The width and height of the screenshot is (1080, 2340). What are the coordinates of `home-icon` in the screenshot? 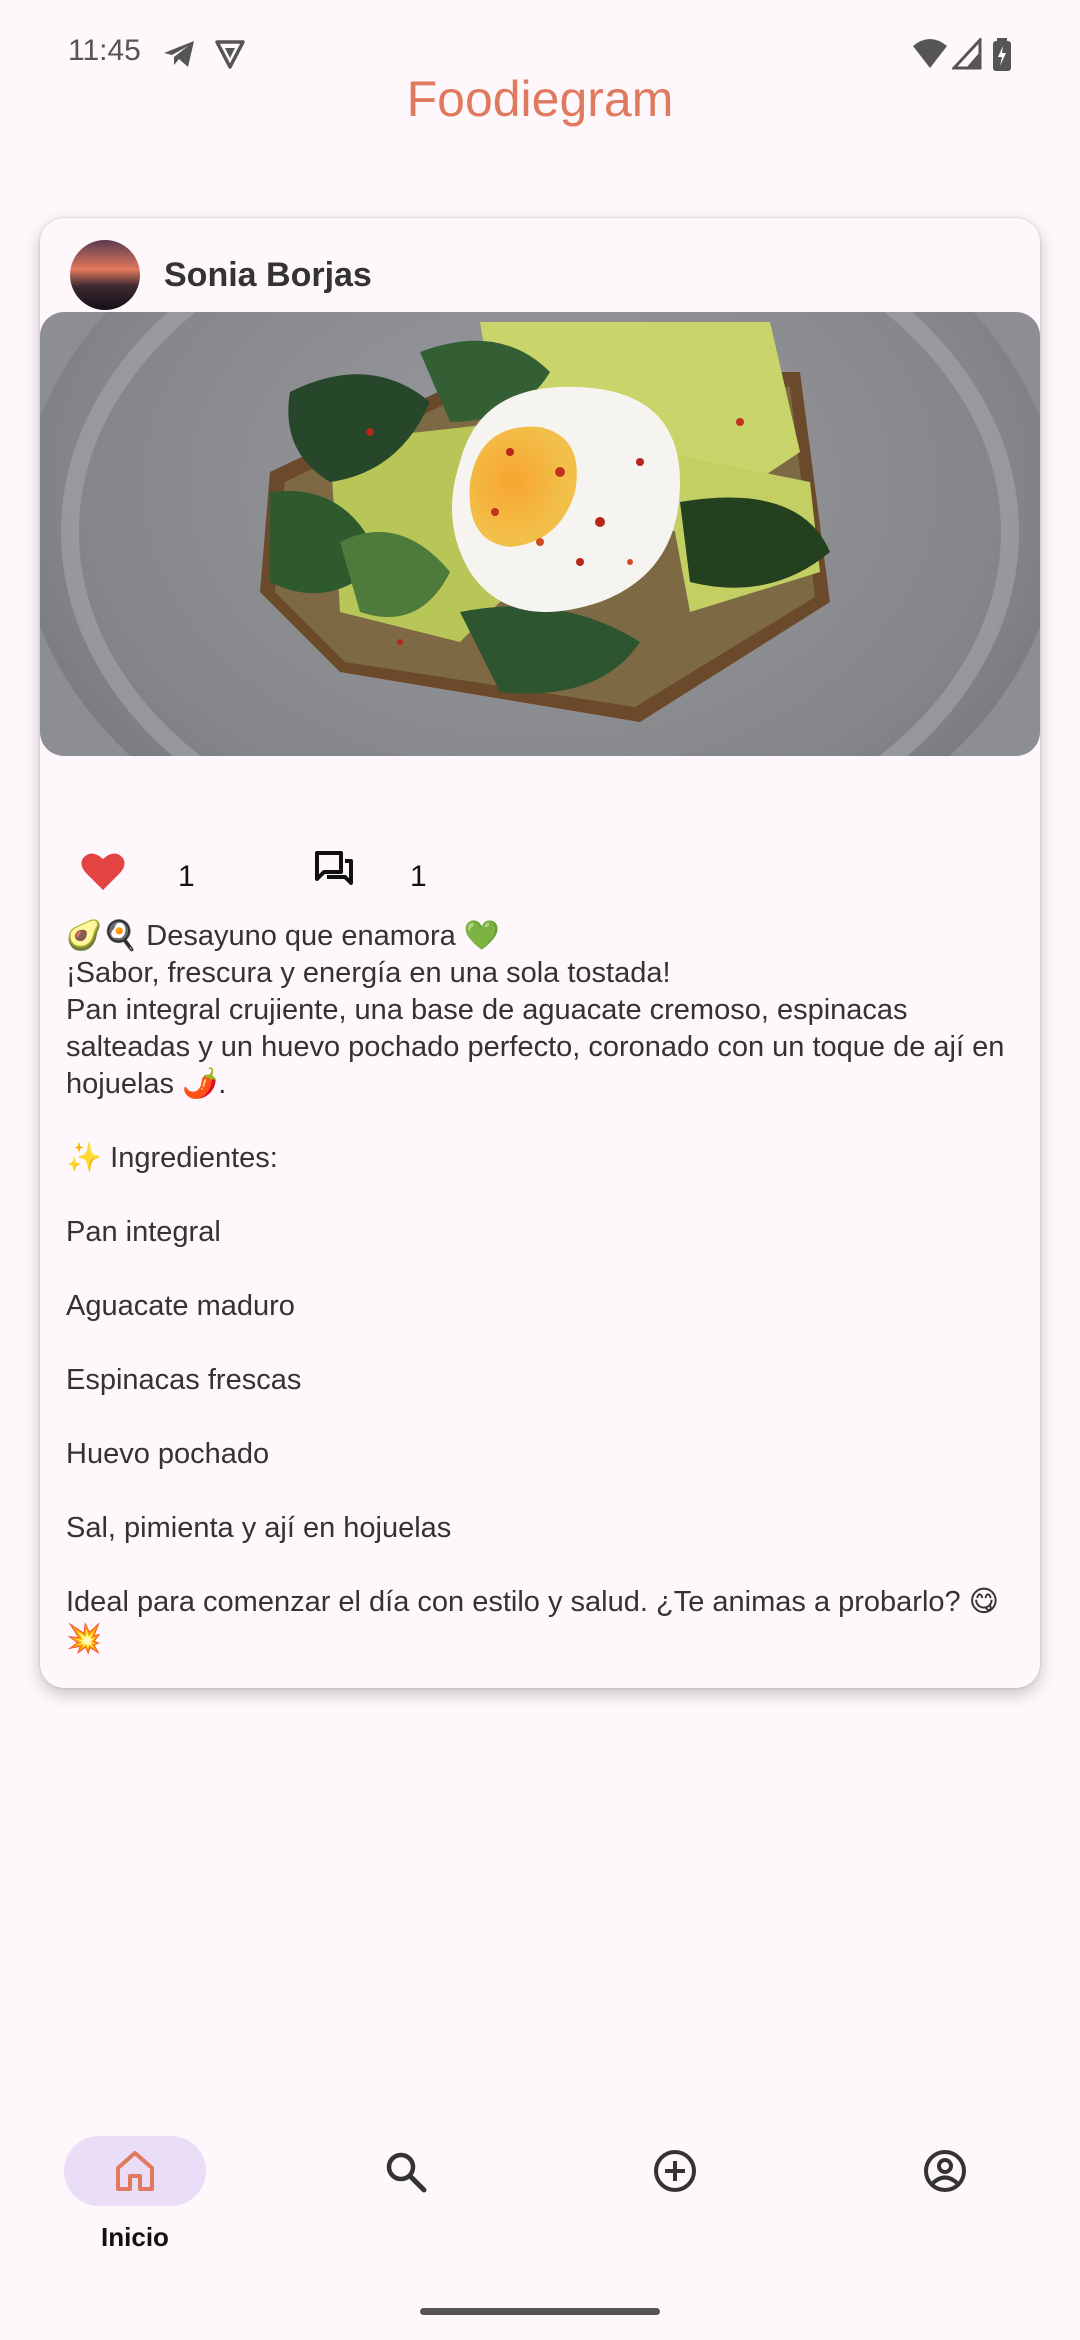 It's located at (135, 2173).